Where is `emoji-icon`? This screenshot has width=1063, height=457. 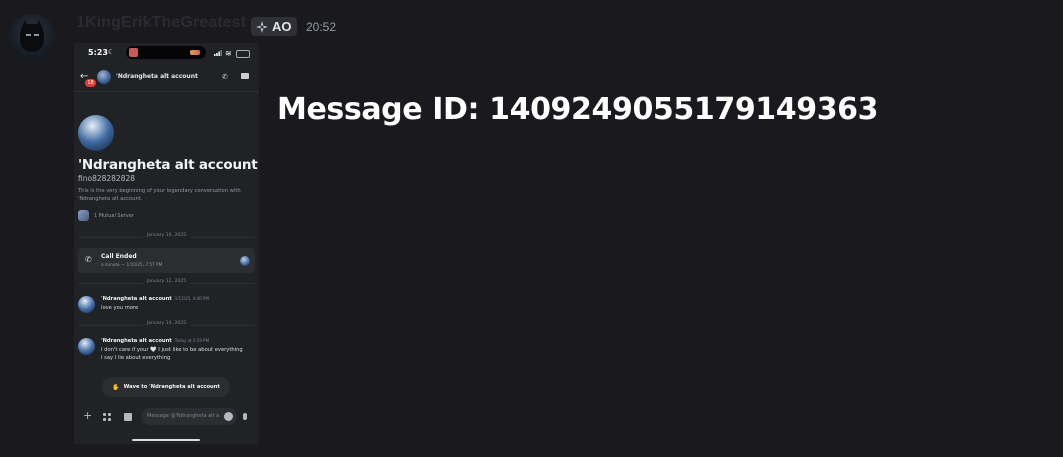
emoji-icon is located at coordinates (228, 416).